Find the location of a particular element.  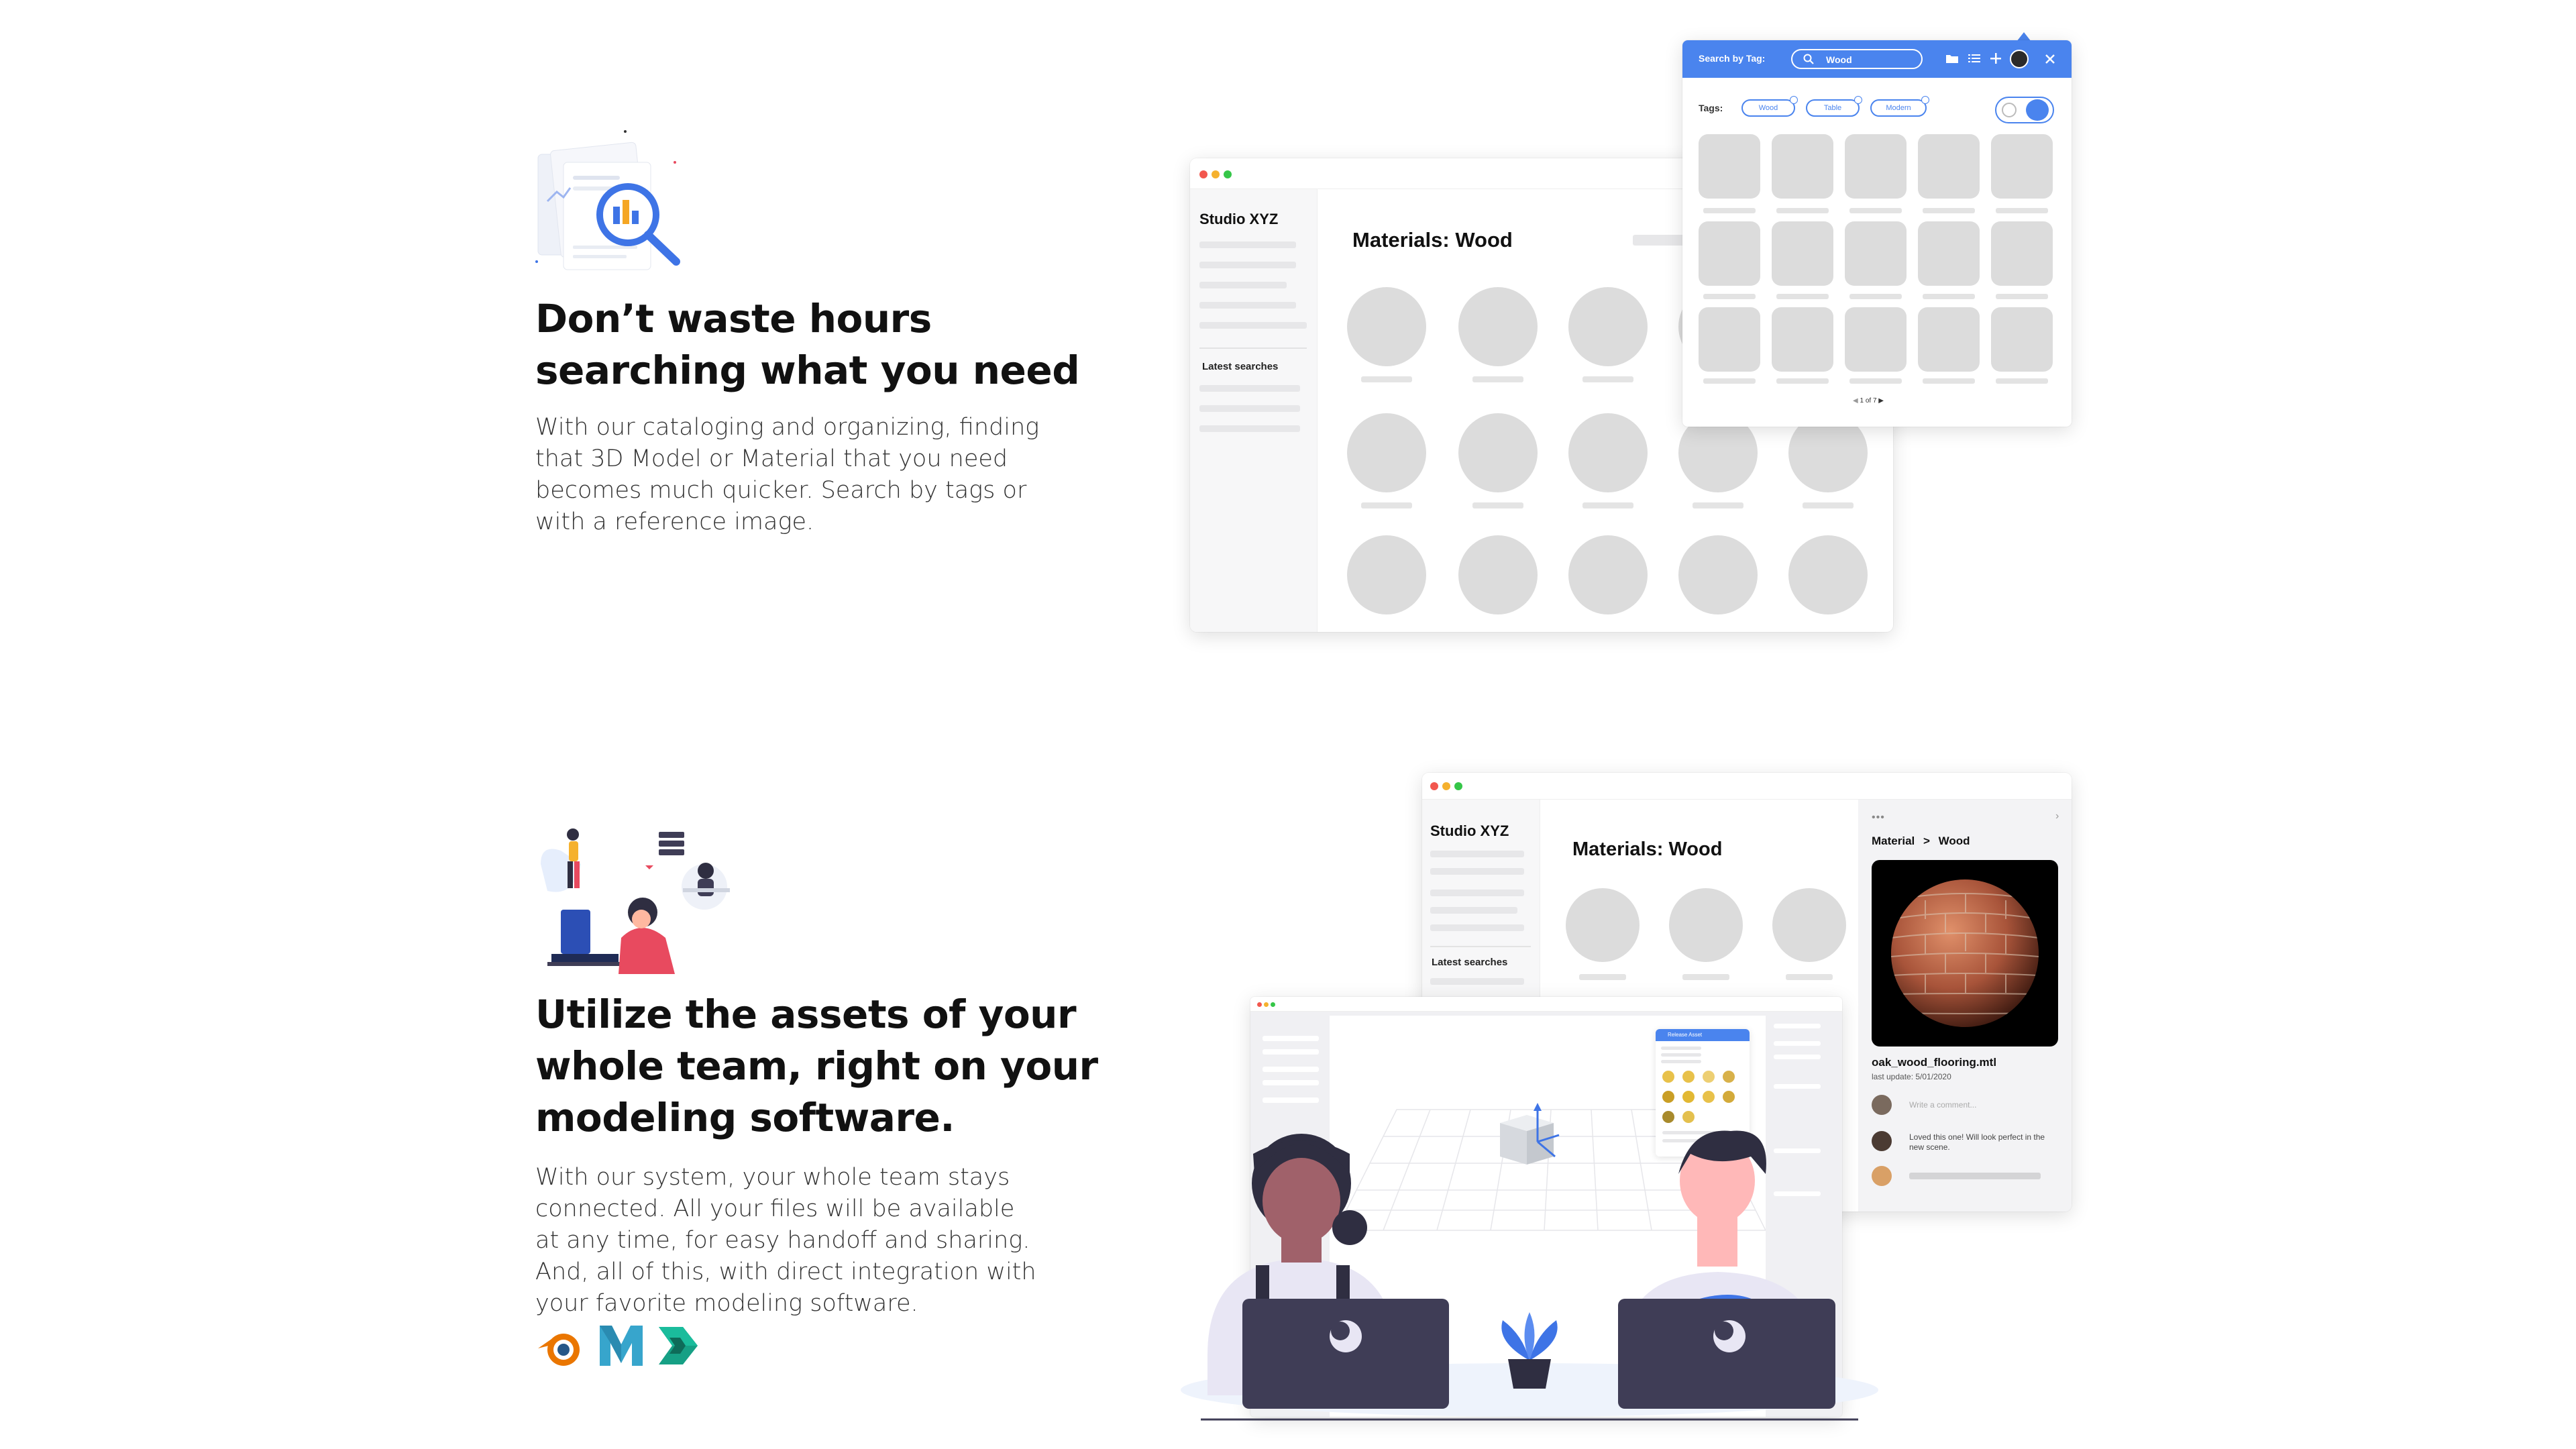

tag-chip-wood: Wood is located at coordinates (1769, 106).